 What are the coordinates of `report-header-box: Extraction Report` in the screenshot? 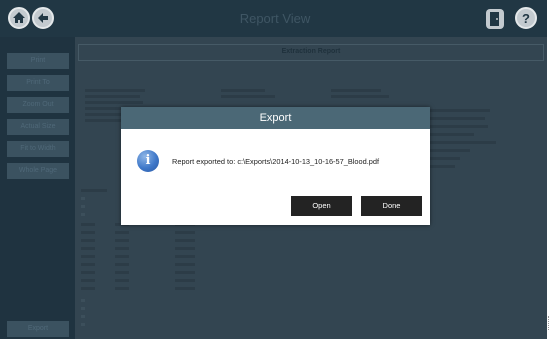 It's located at (311, 52).